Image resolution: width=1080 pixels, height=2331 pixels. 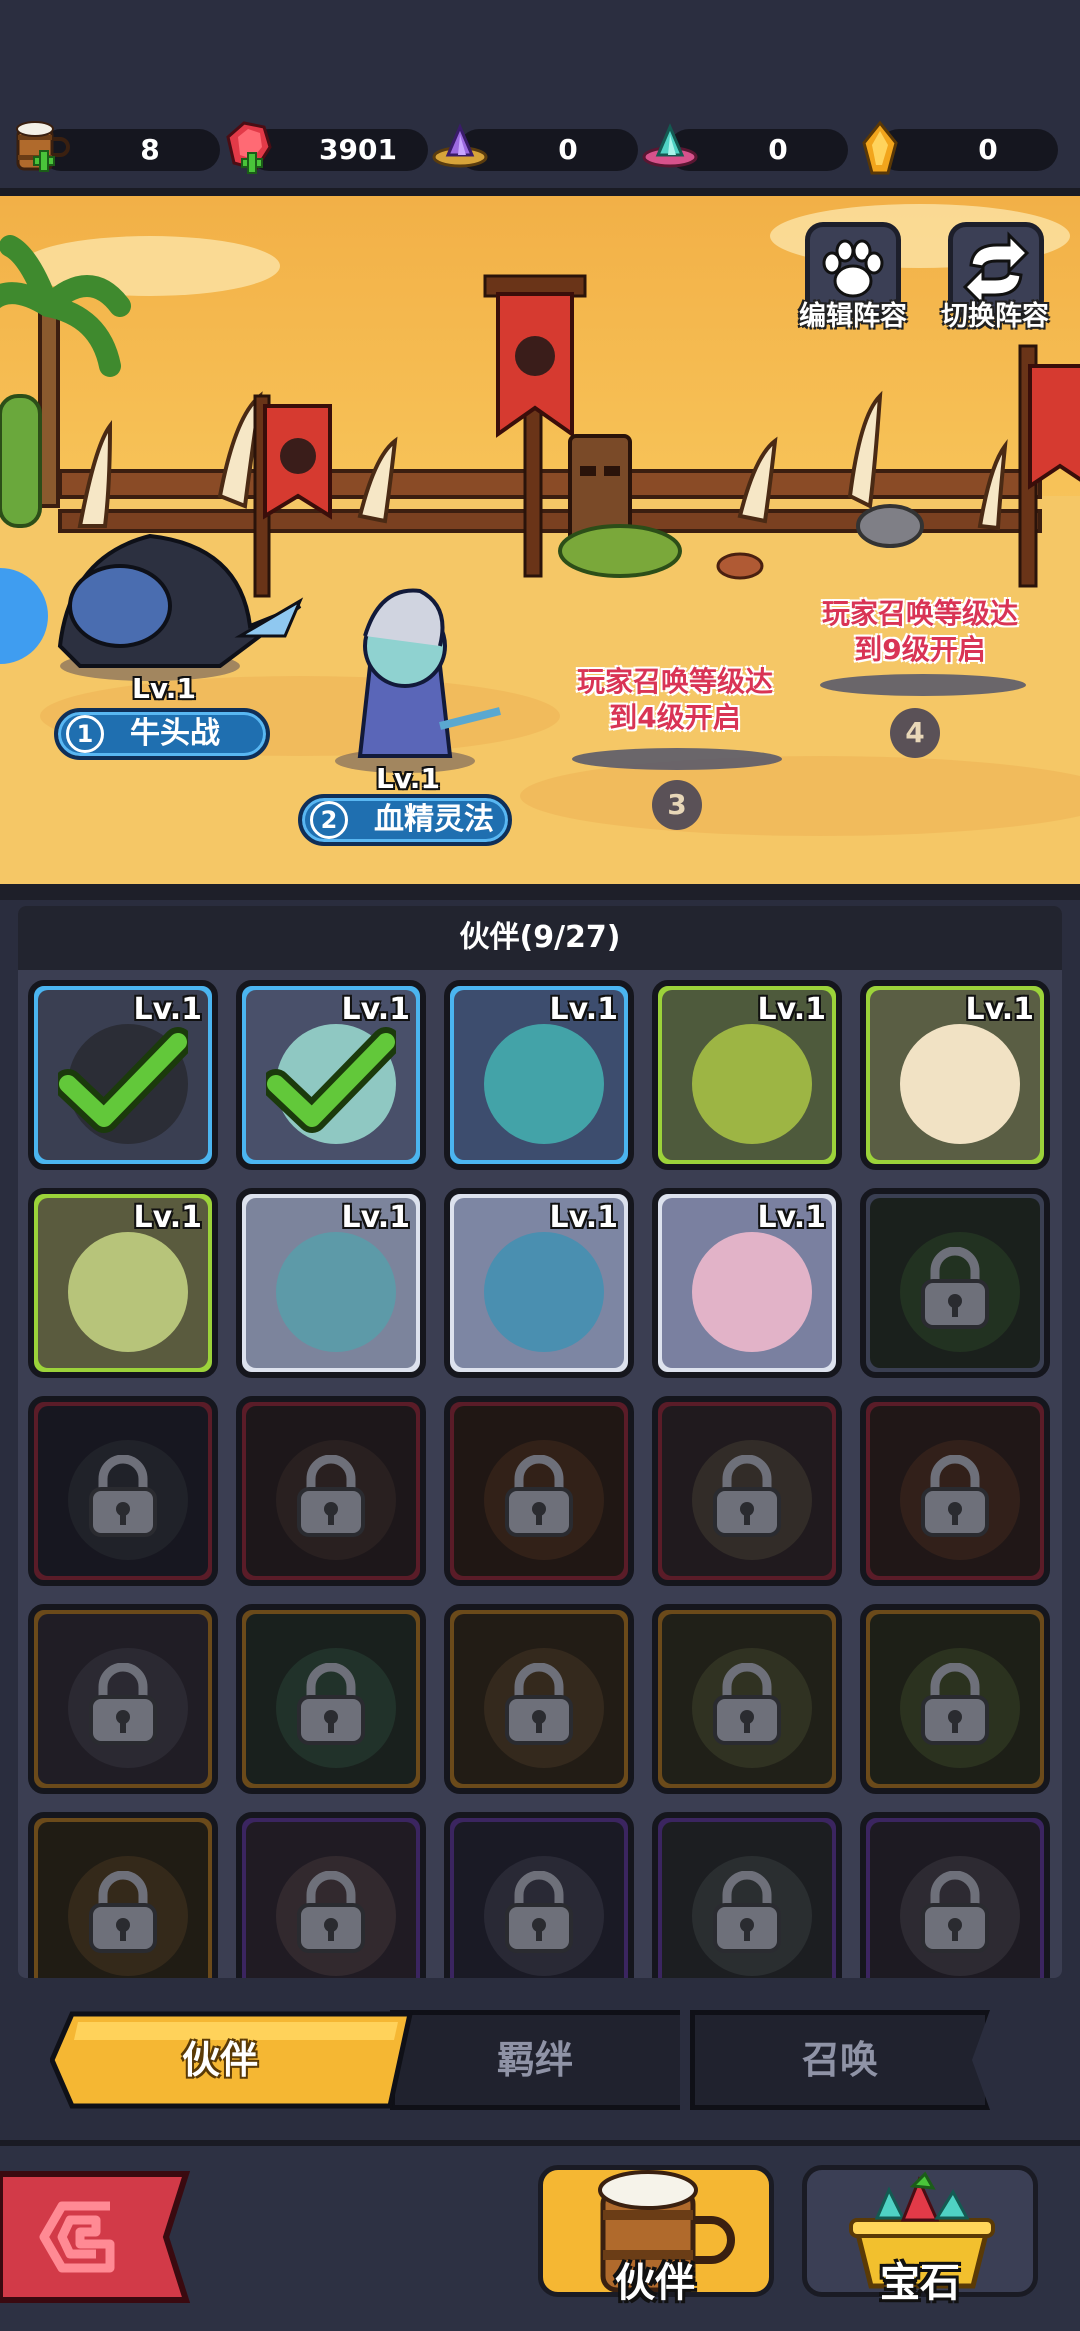 I want to click on beer-mug-icon, so click(x=43, y=146).